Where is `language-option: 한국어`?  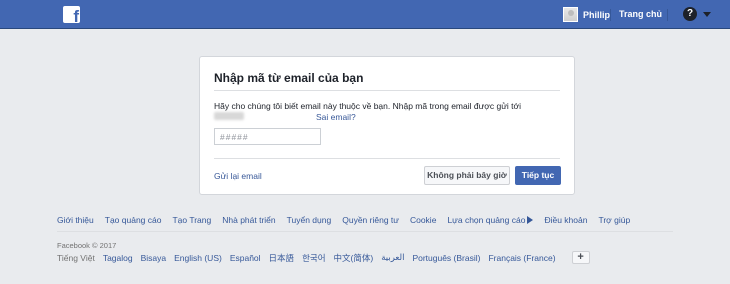 language-option: 한국어 is located at coordinates (313, 258).